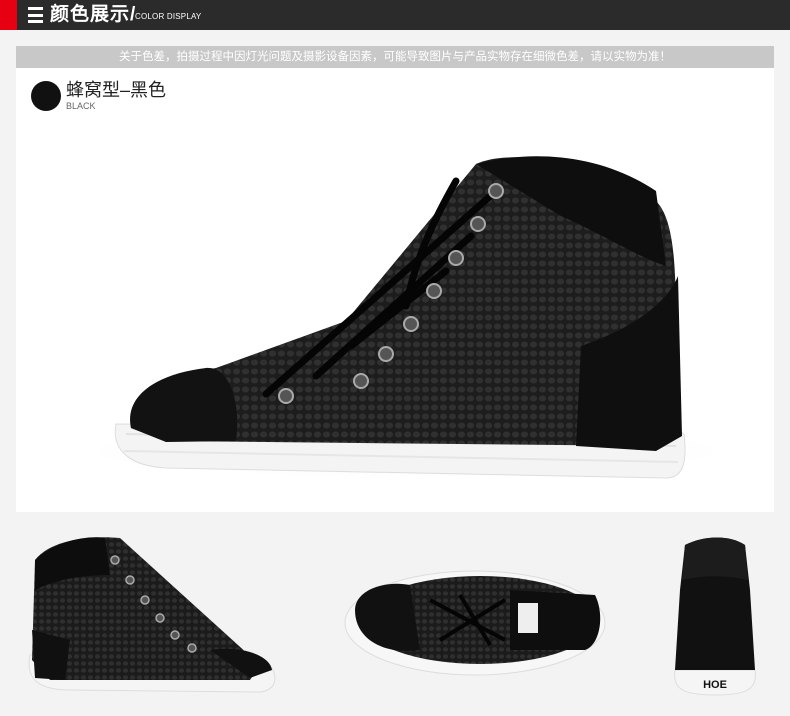 This screenshot has width=790, height=716. Describe the element at coordinates (8, 15) in the screenshot. I see `header-accent` at that location.